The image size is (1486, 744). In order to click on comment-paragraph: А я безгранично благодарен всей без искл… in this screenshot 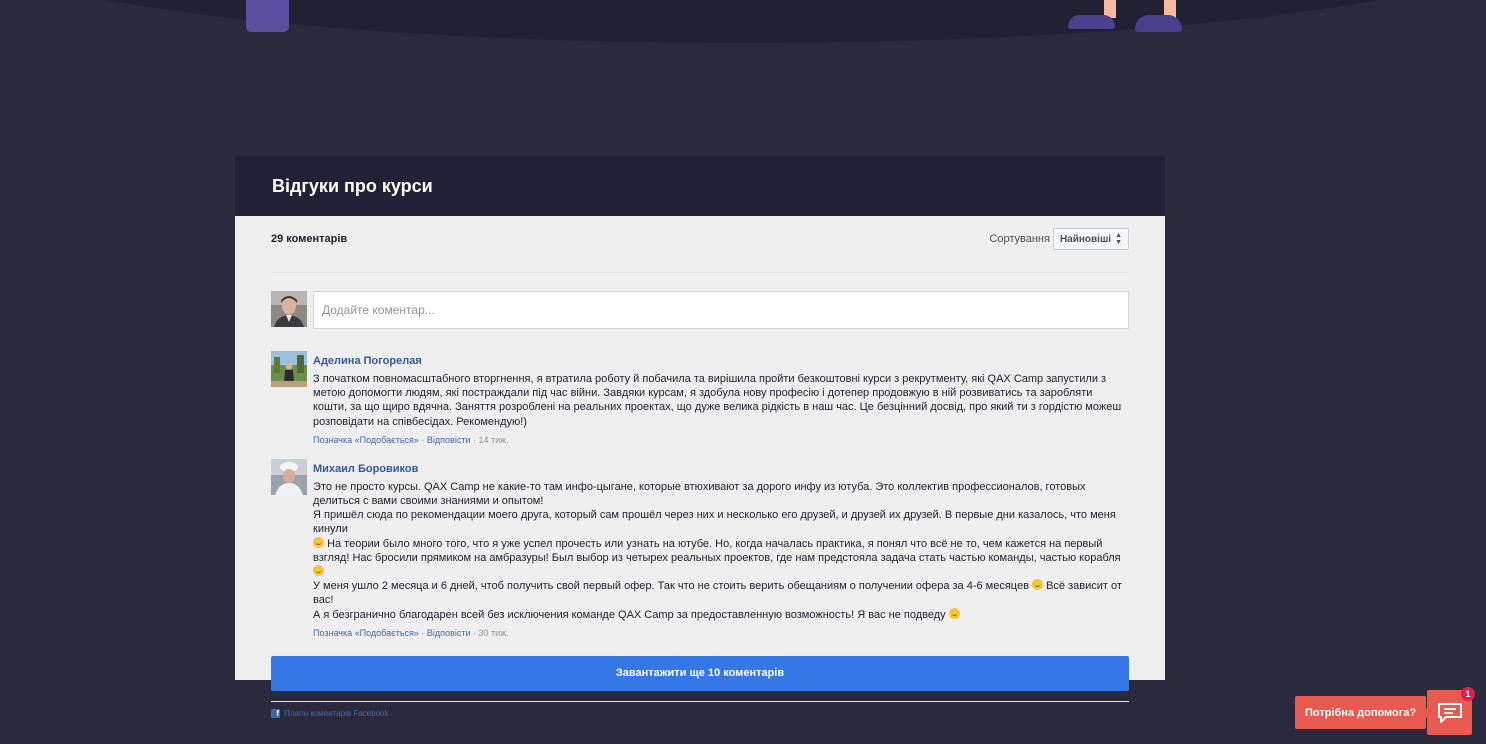, I will do `click(629, 614)`.